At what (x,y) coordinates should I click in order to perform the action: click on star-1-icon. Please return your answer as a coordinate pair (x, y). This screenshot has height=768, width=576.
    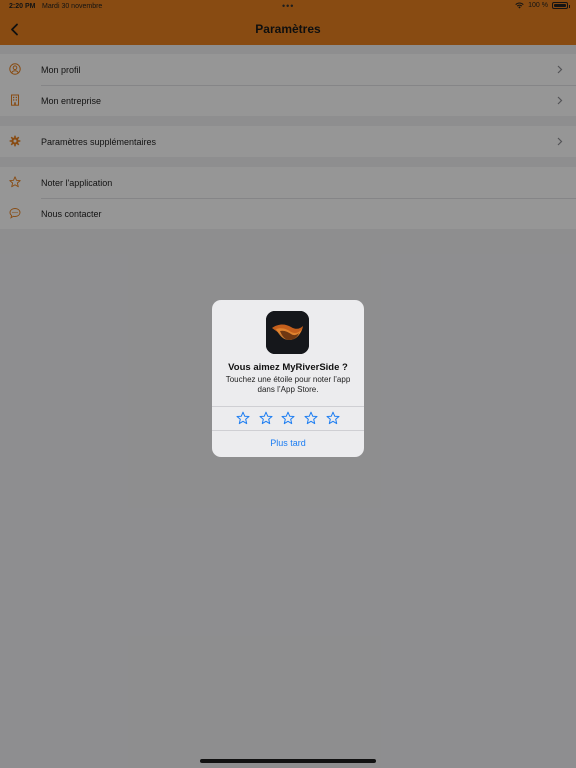
    Looking at the image, I should click on (243, 418).